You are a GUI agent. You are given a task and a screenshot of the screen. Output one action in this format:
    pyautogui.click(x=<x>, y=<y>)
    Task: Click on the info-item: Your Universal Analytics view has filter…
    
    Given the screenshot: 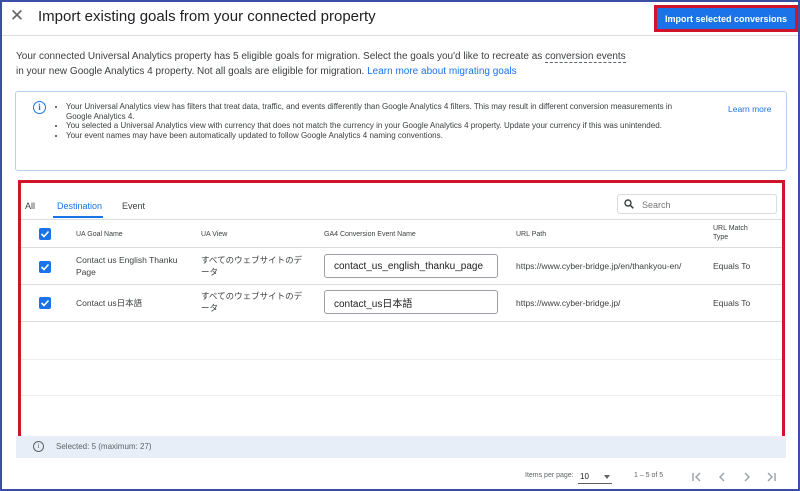 What is the action you would take?
    pyautogui.click(x=381, y=111)
    